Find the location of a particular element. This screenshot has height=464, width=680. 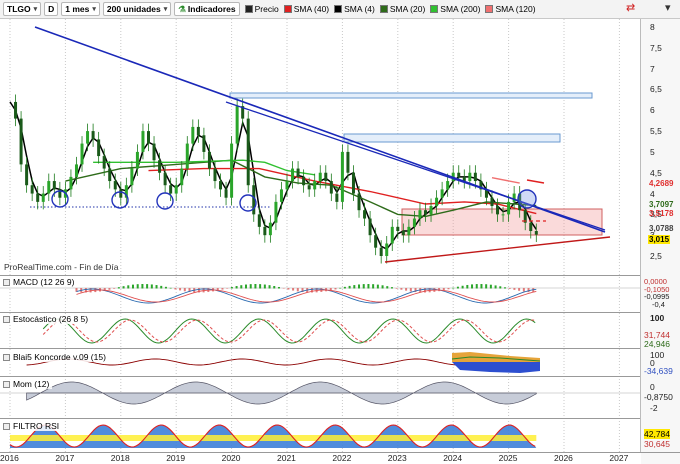

blai-title: Blai5 Koncorde v.09 (15) is located at coordinates (56, 357).